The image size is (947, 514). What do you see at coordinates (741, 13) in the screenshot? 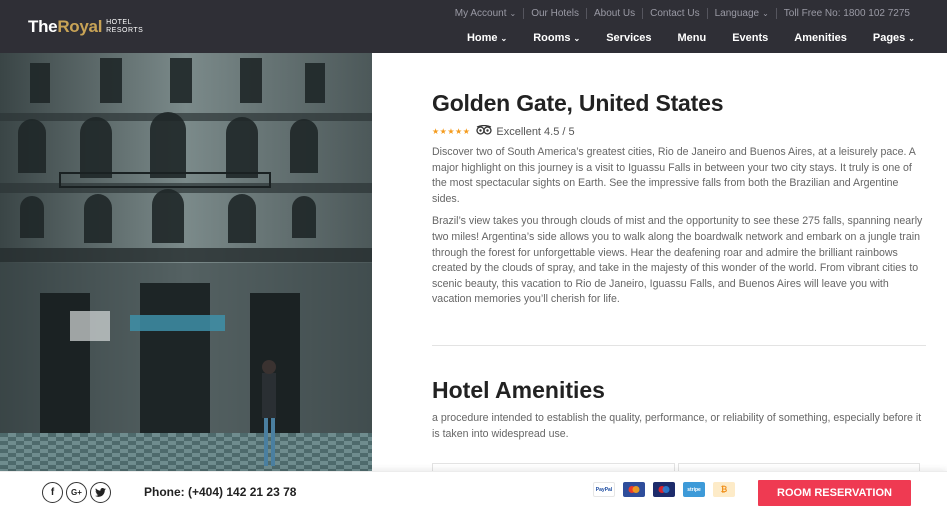
I see `topbar-language: Language ⌄` at bounding box center [741, 13].